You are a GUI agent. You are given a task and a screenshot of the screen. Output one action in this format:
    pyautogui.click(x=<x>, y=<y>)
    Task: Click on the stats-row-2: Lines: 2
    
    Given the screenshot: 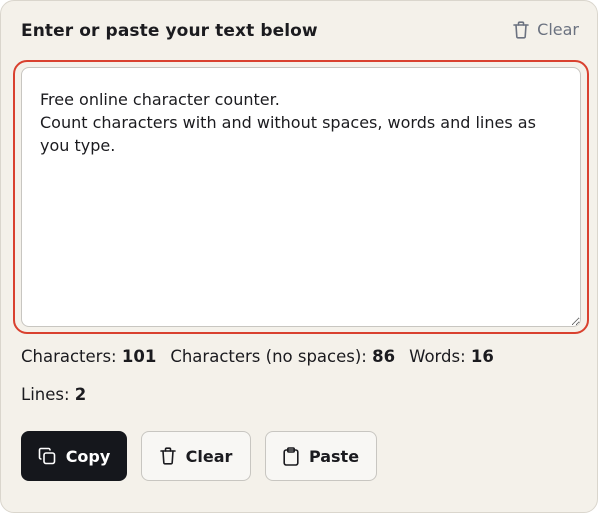 What is the action you would take?
    pyautogui.click(x=60, y=394)
    